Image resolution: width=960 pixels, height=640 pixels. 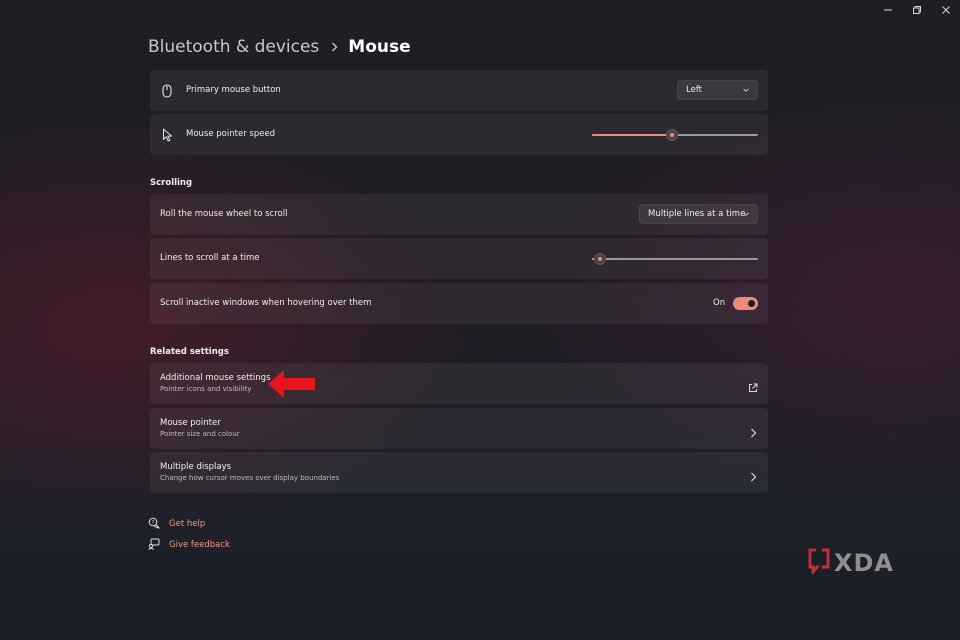 I want to click on mouse-pointer-speed-label: Mouse pointer speed, so click(x=231, y=134).